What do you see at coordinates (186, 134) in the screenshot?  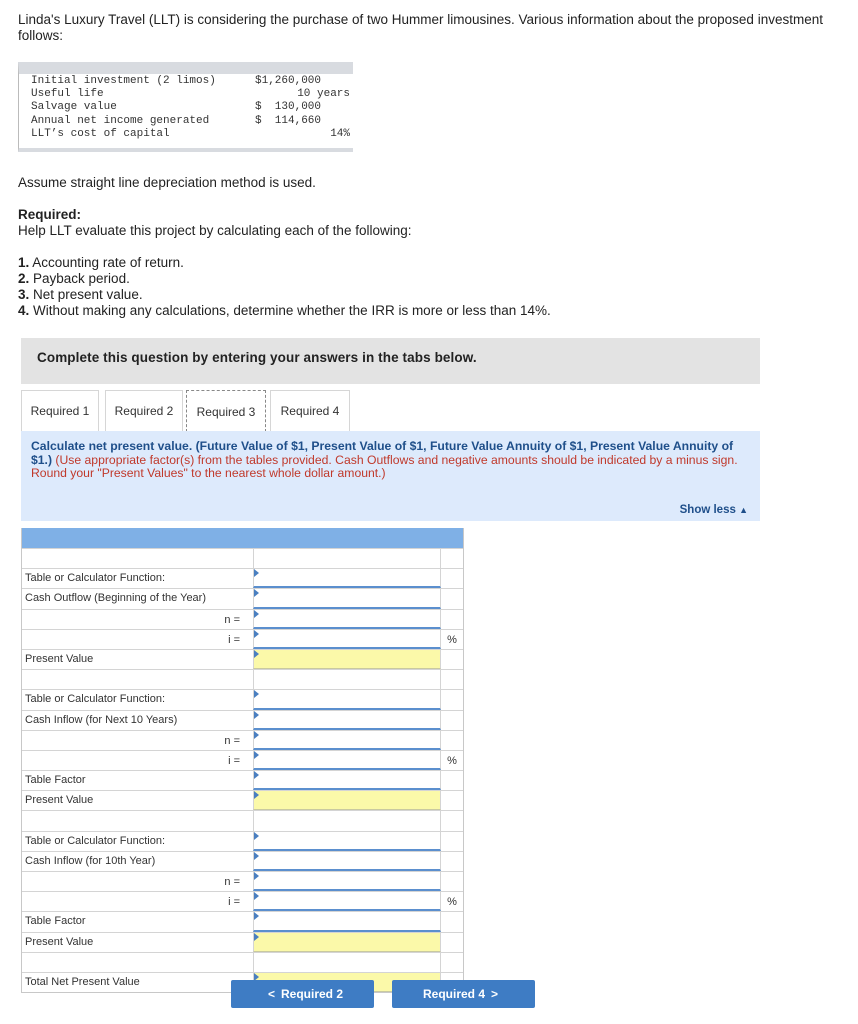 I see `investment-info-row: LLT’s cost of capital 14%` at bounding box center [186, 134].